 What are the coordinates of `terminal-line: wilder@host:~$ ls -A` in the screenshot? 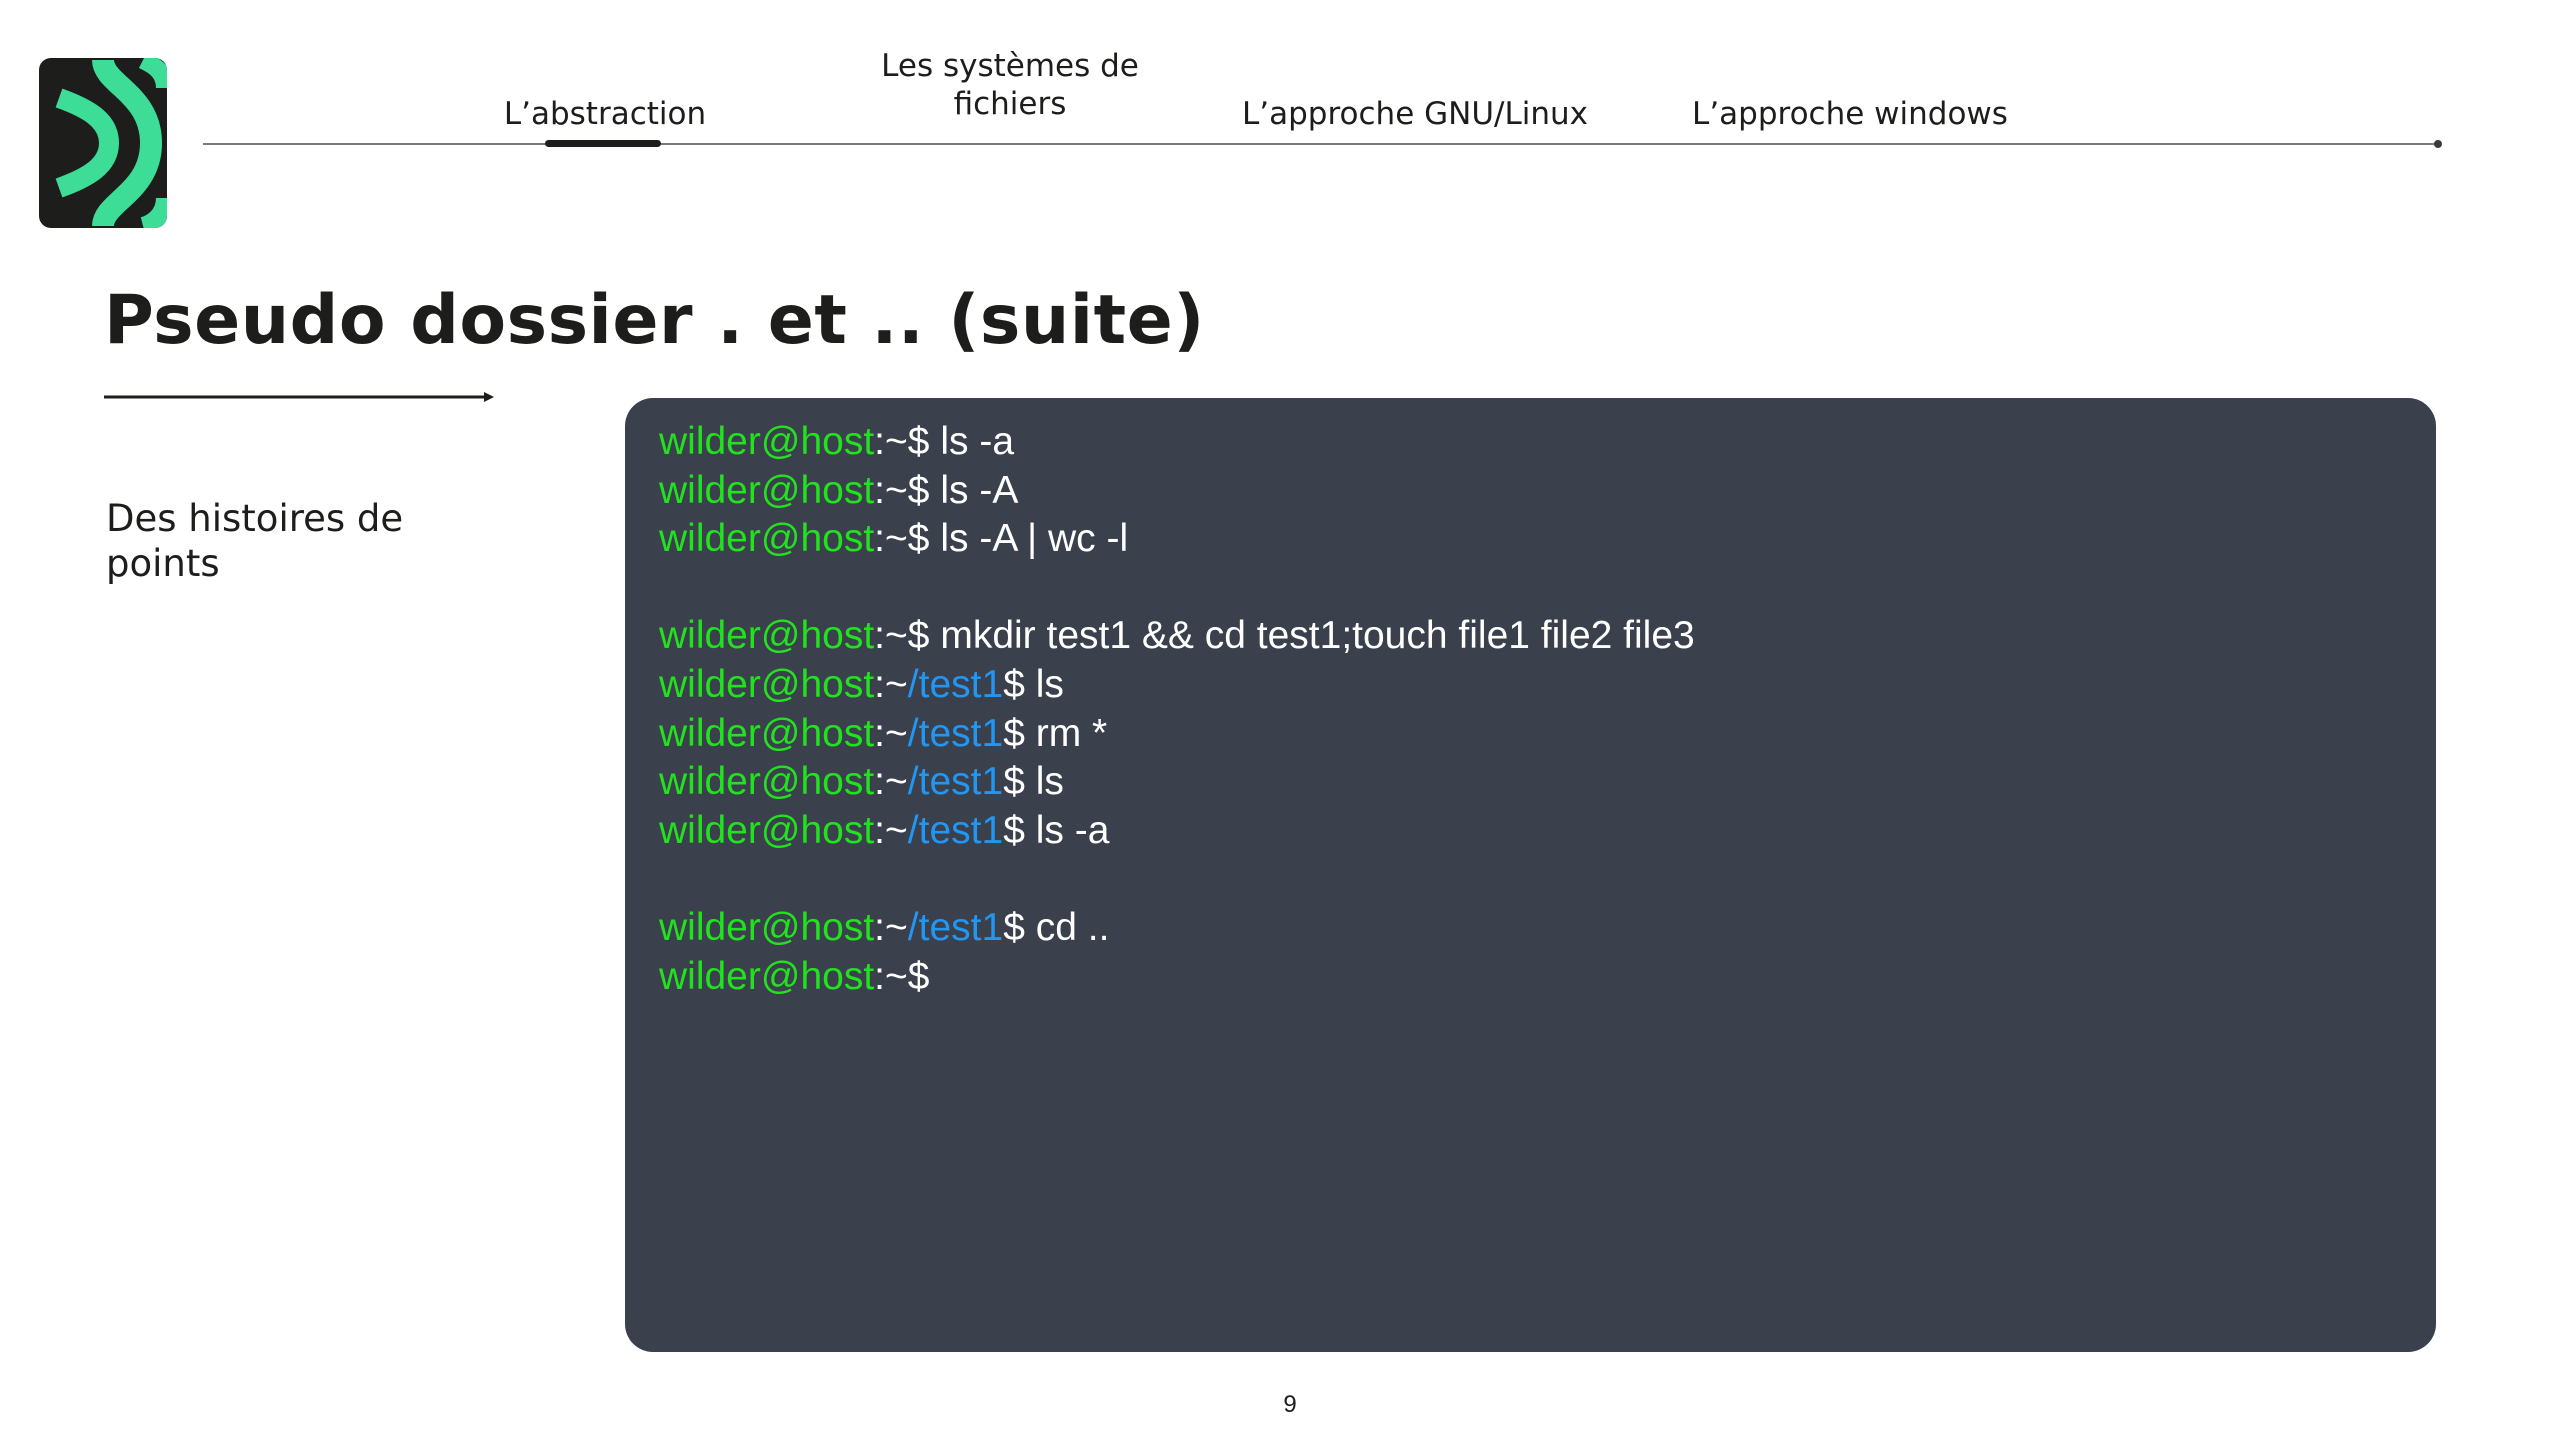 It's located at (1547, 491).